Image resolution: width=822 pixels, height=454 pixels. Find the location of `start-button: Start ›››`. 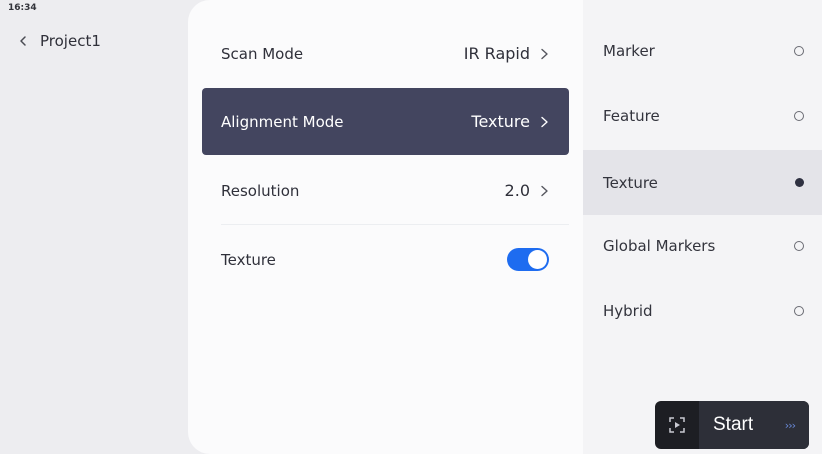

start-button: Start ››› is located at coordinates (754, 425).